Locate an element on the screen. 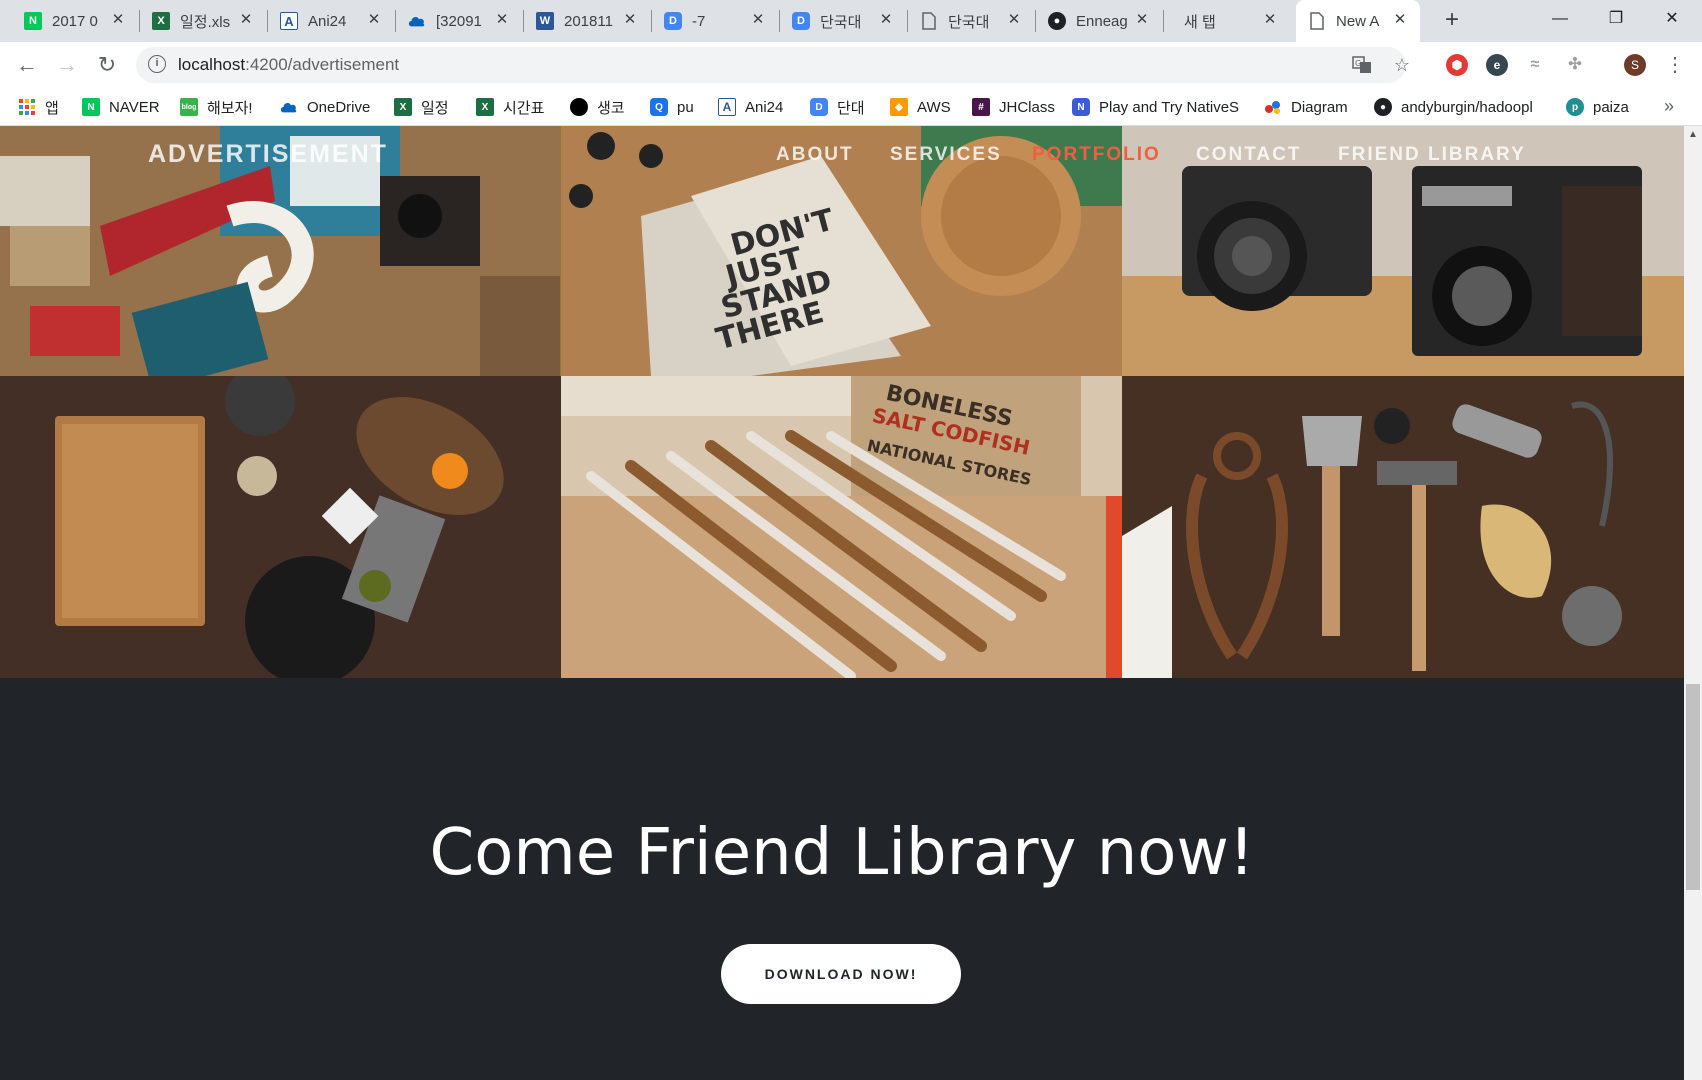 Image resolution: width=1702 pixels, height=1080 pixels. download-now-button: DOWNLOAD NOW! is located at coordinates (841, 974).